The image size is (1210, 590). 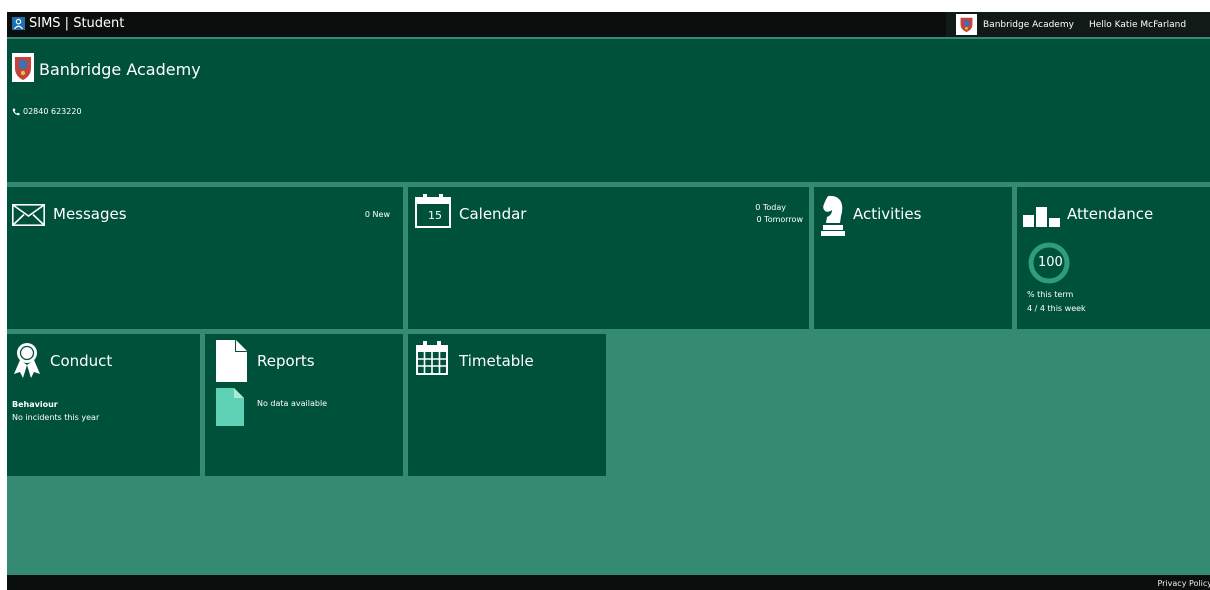 I want to click on report-file-icon, so click(x=230, y=407).